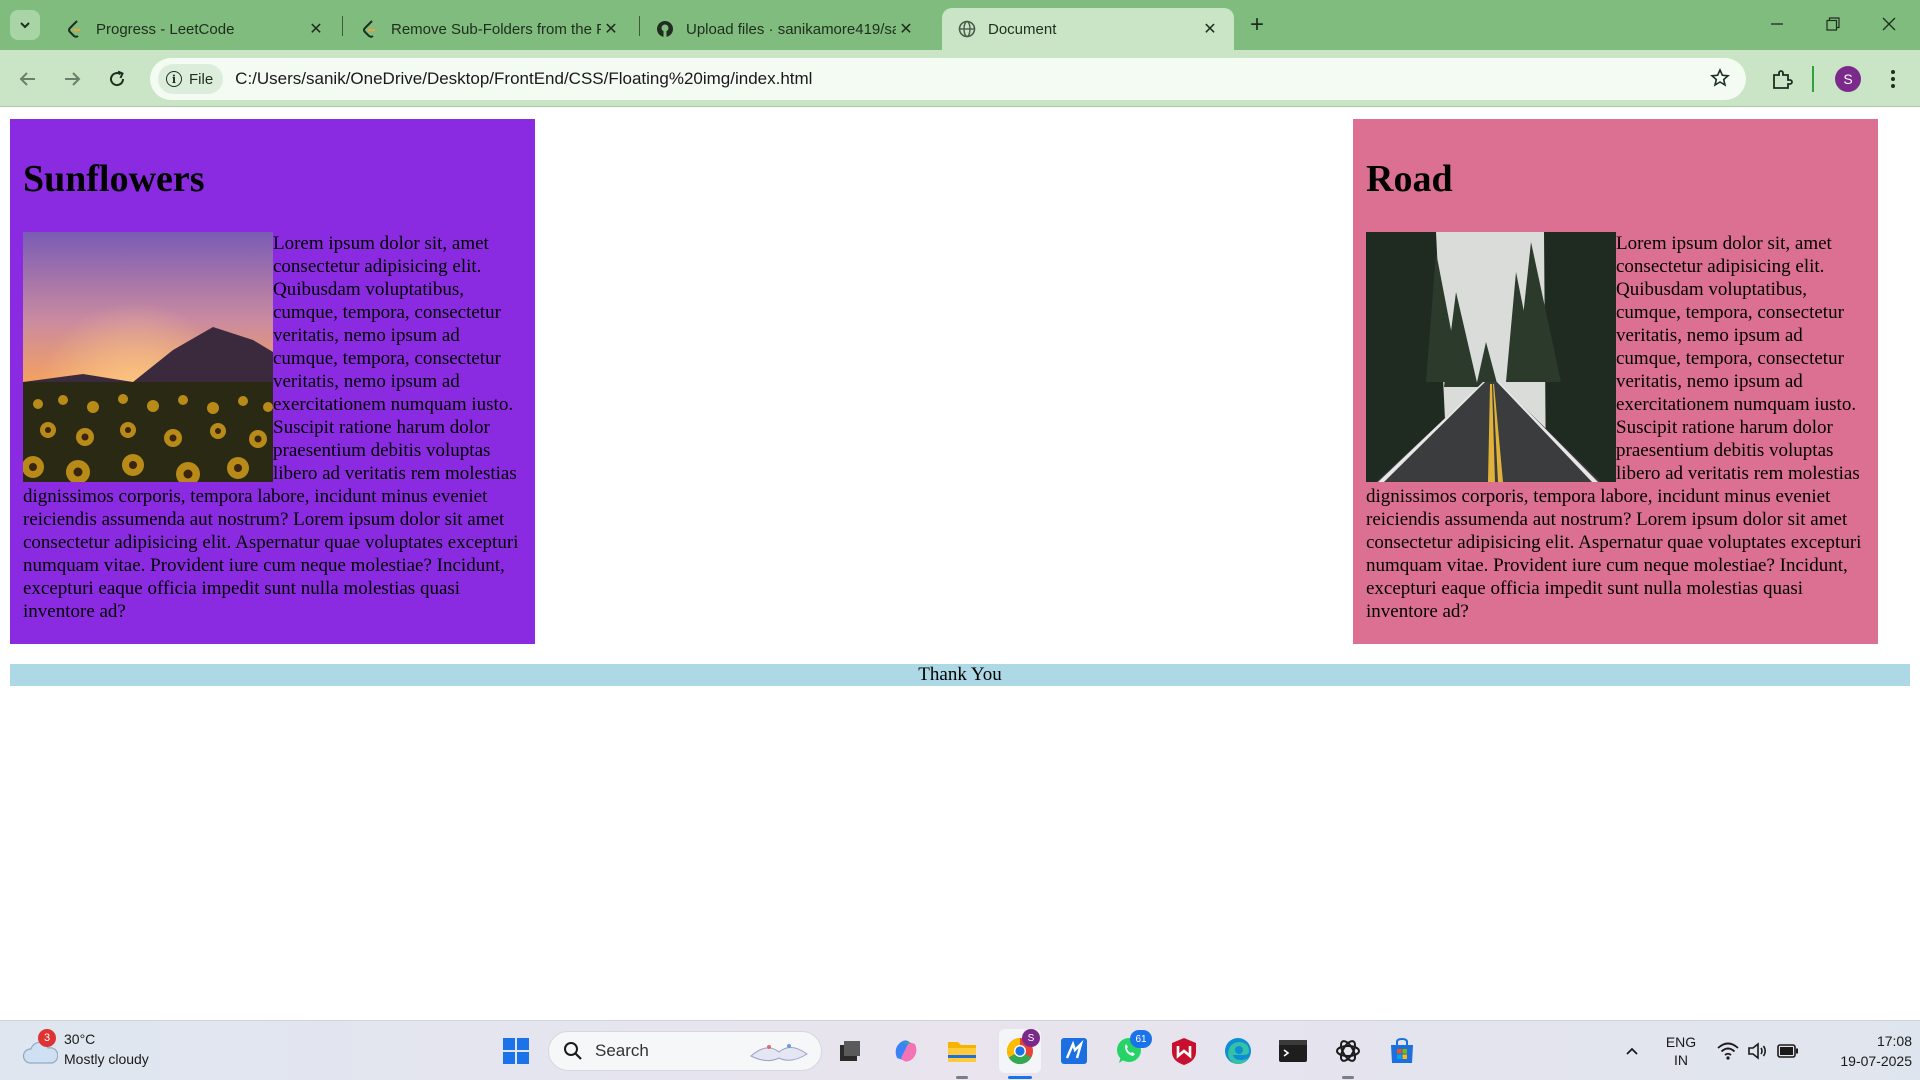  Describe the element at coordinates (665, 29) in the screenshot. I see `github-icon` at that location.